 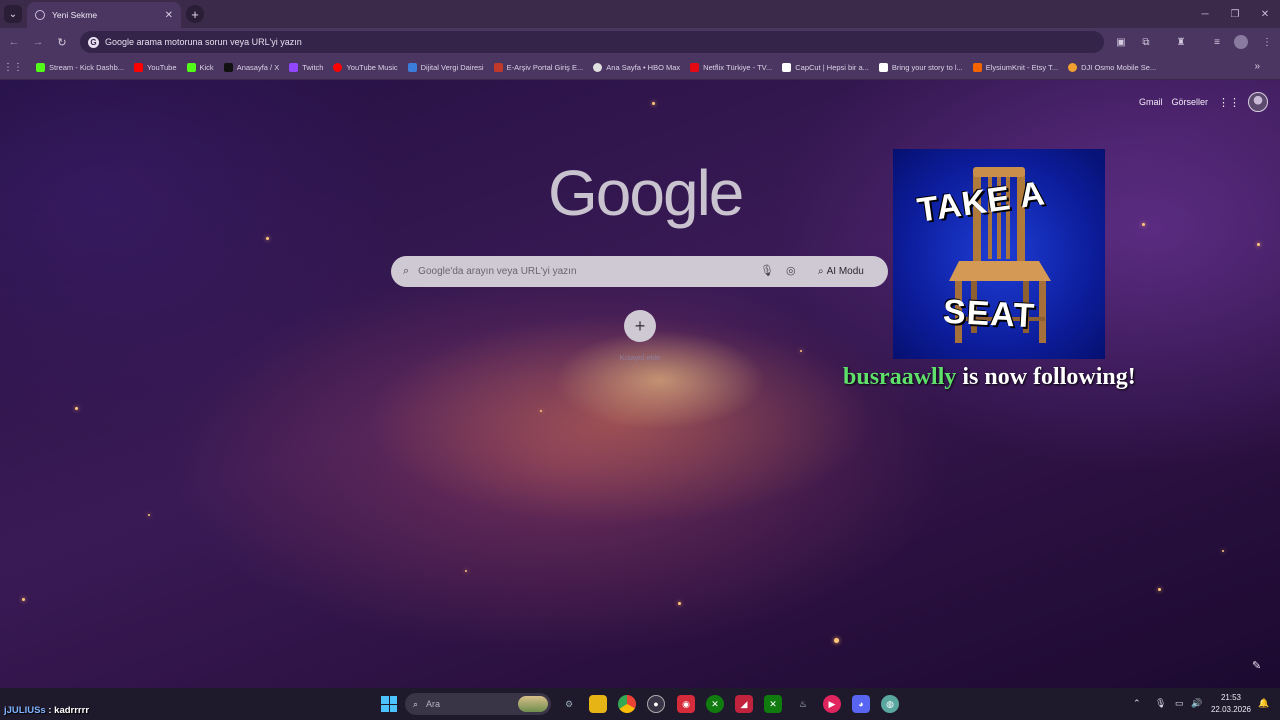 I want to click on incognito-icon: ♜, so click(x=1181, y=42).